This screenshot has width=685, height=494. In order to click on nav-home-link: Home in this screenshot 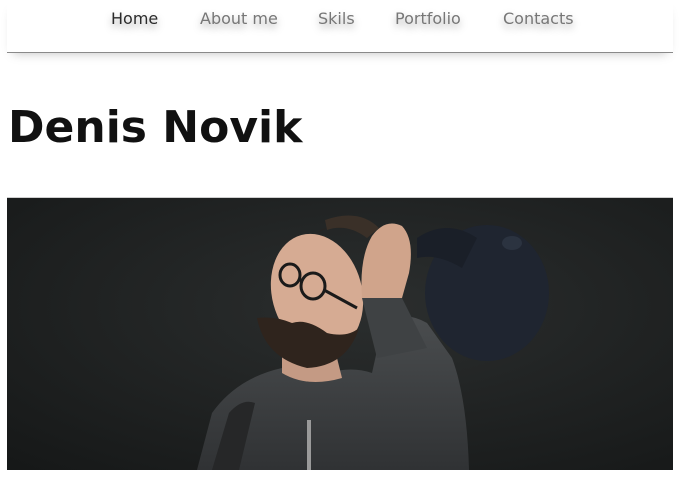, I will do `click(134, 19)`.